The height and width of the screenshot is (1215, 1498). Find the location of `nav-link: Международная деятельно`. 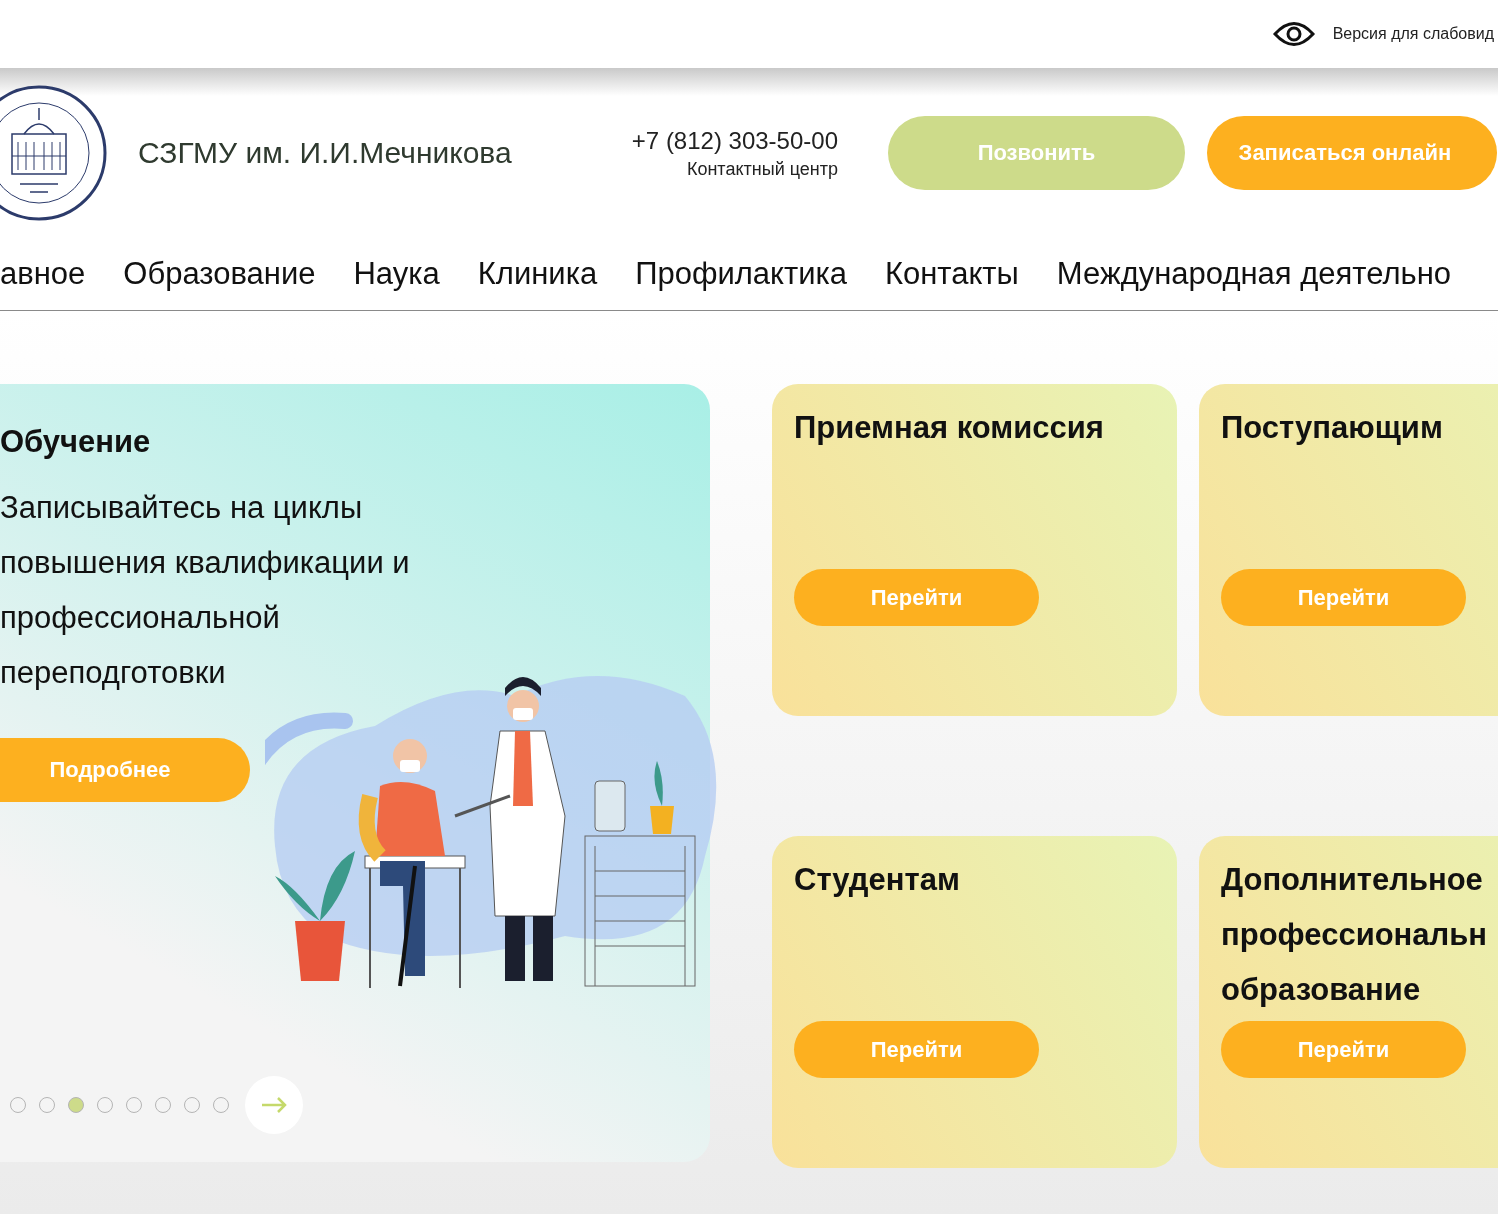

nav-link: Международная деятельно is located at coordinates (1254, 274).